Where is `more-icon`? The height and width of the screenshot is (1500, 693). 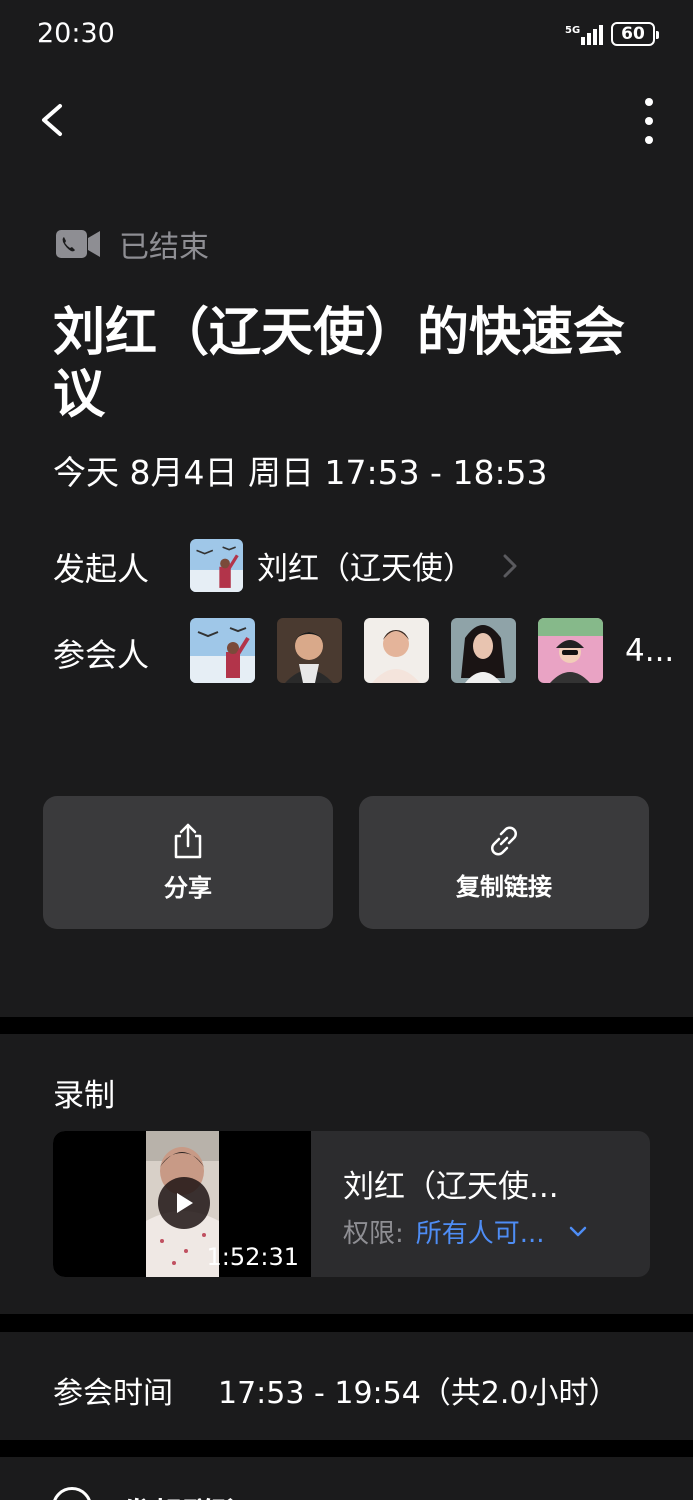 more-icon is located at coordinates (649, 102).